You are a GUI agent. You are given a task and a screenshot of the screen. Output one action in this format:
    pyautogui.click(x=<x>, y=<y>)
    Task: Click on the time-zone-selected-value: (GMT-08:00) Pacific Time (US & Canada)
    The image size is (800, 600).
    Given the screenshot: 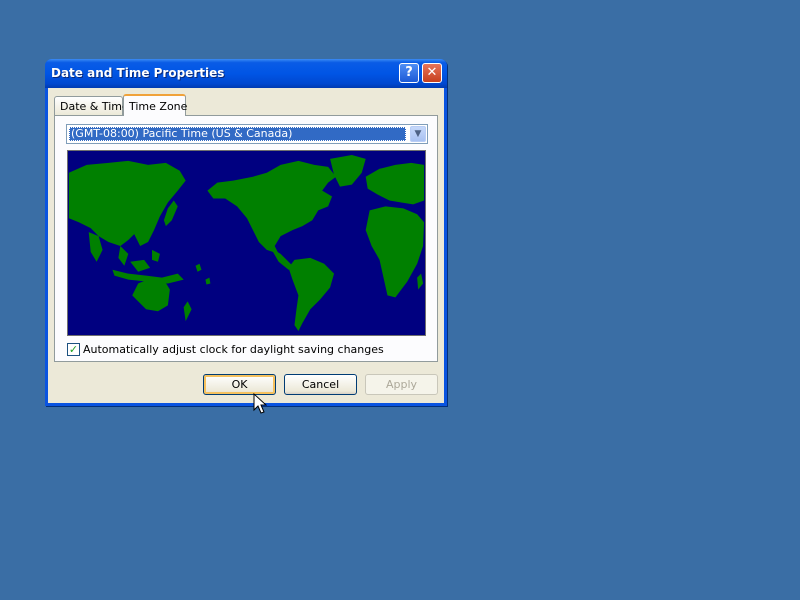 What is the action you would take?
    pyautogui.click(x=237, y=134)
    